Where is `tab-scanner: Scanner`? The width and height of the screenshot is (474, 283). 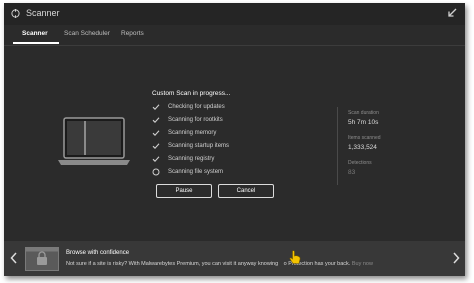 tab-scanner: Scanner is located at coordinates (35, 33).